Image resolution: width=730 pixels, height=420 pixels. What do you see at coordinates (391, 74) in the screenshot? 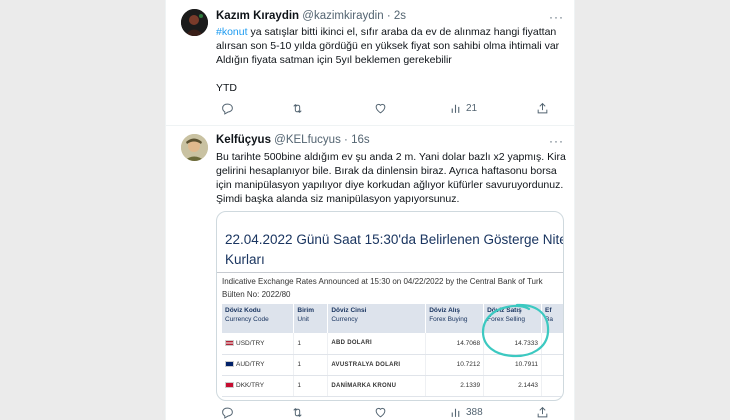
I see `tweet-text-line` at bounding box center [391, 74].